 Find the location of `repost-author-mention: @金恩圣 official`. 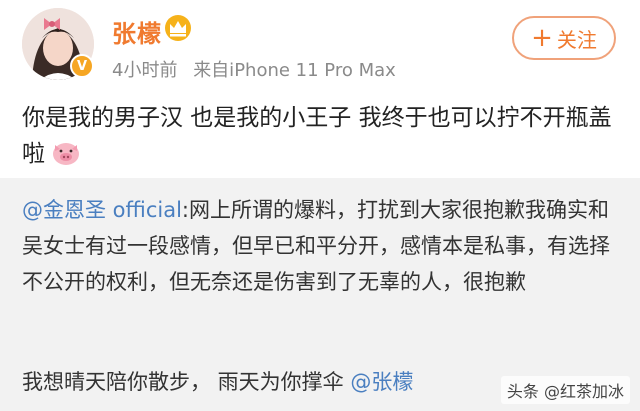

repost-author-mention: @金恩圣 official is located at coordinates (102, 210).